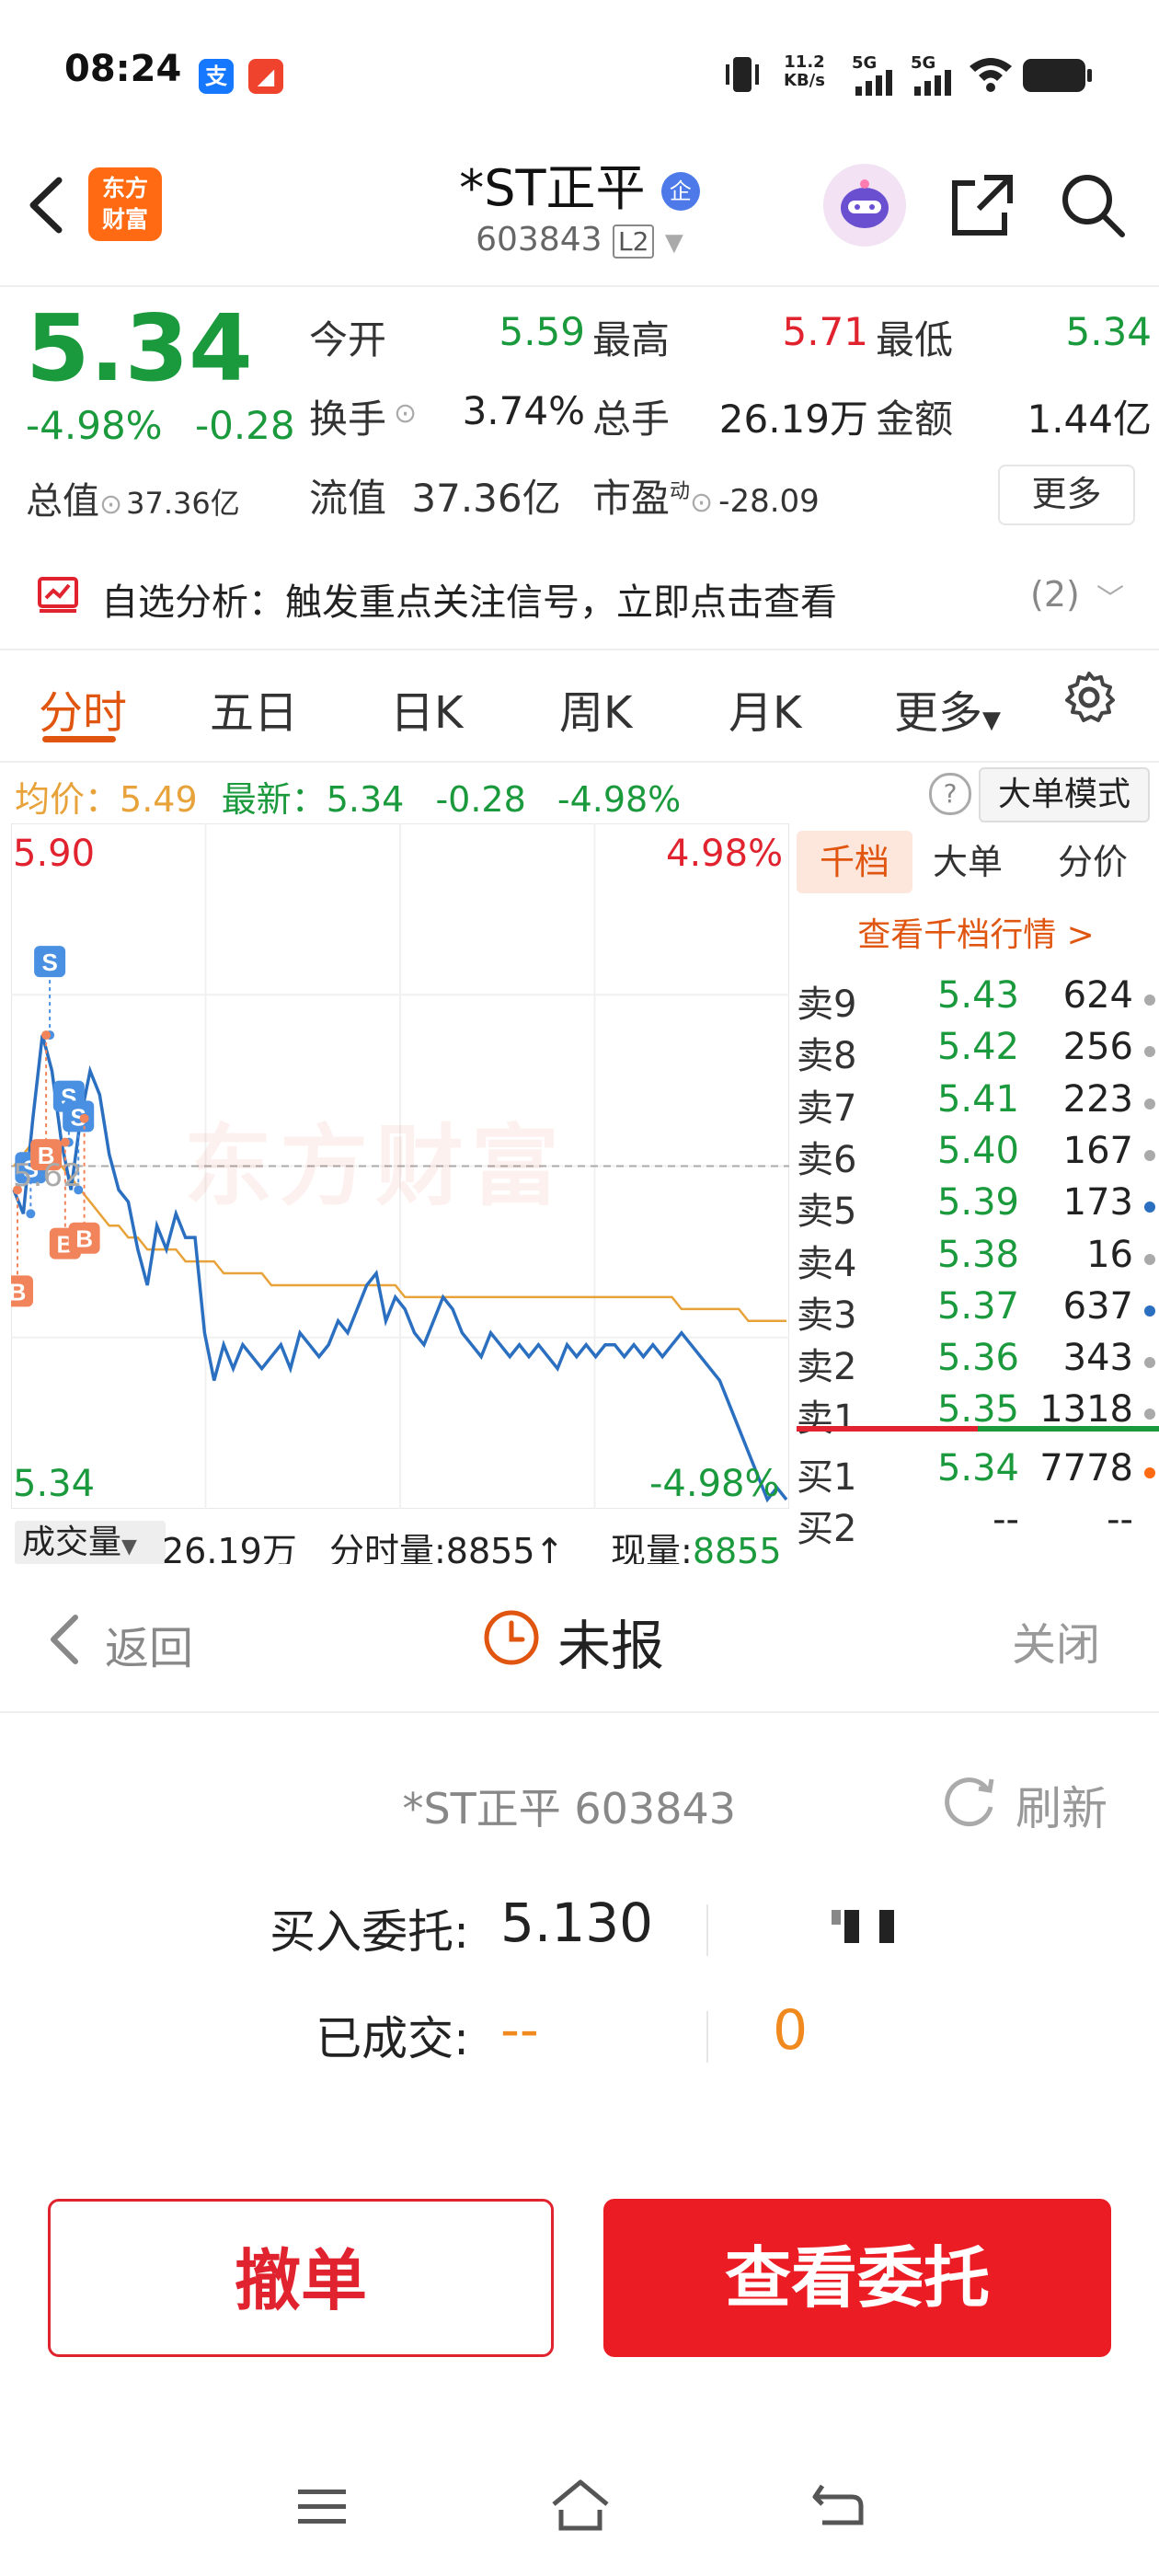 The width and height of the screenshot is (1159, 2576). I want to click on pe-row: 市盈动⊙ -28.09, so click(706, 495).